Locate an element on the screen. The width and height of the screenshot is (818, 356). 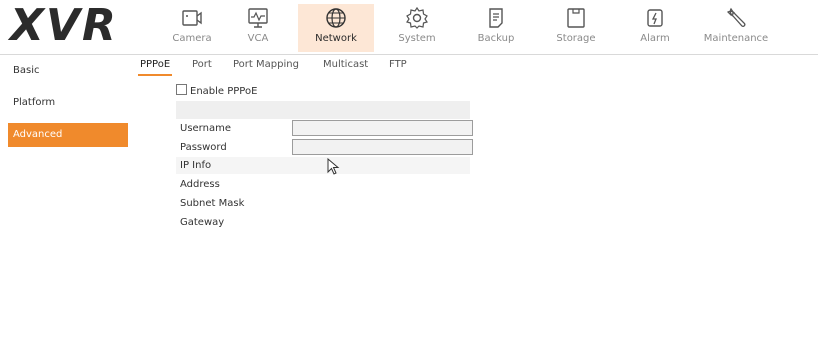
nav-alarm: Alarm is located at coordinates (655, 28).